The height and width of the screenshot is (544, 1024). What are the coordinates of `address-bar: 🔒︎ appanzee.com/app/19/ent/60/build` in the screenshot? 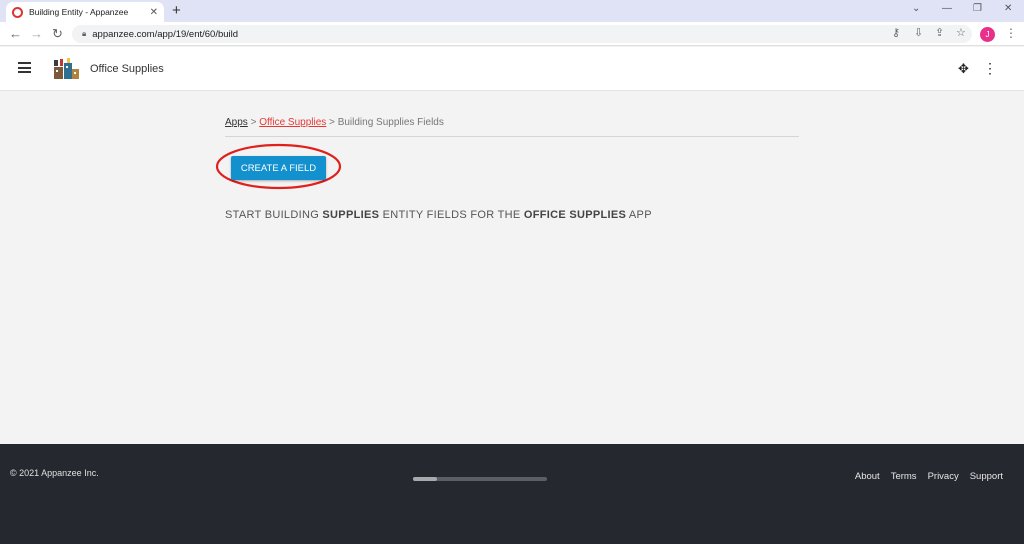 It's located at (522, 34).